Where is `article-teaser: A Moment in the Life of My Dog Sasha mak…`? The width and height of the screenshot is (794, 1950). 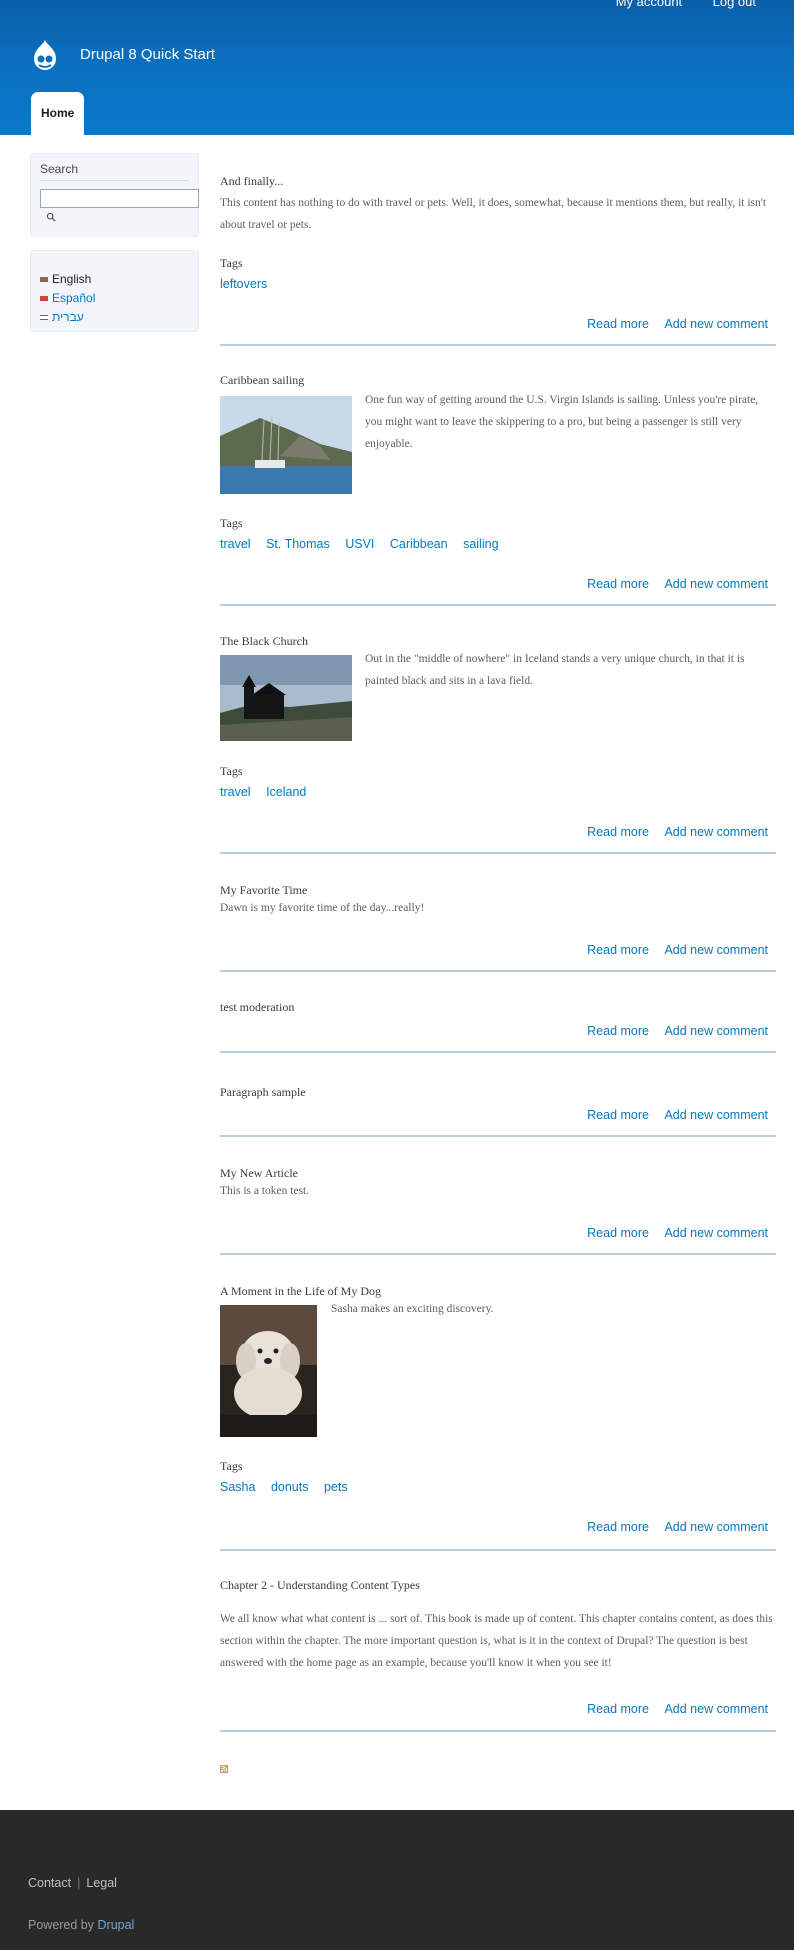
article-teaser: A Moment in the Life of My Dog Sasha mak… is located at coordinates (498, 1419).